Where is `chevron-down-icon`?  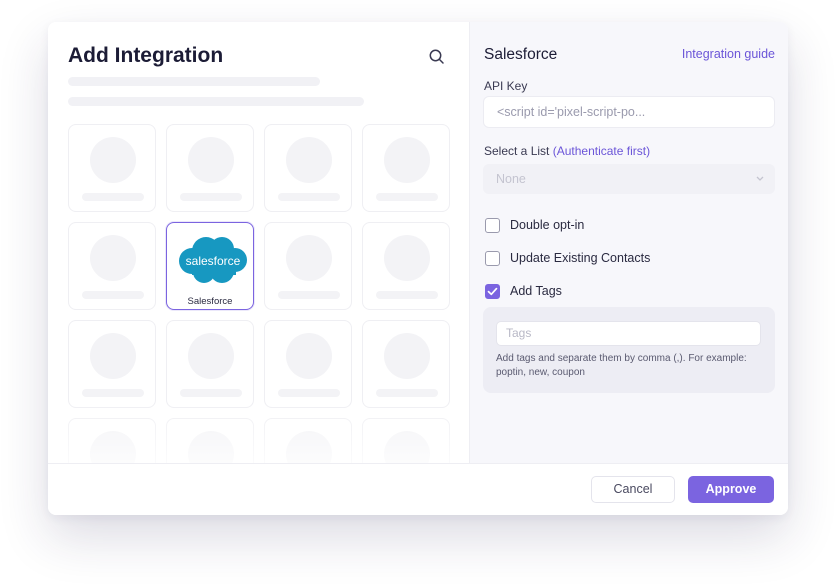
chevron-down-icon is located at coordinates (760, 184).